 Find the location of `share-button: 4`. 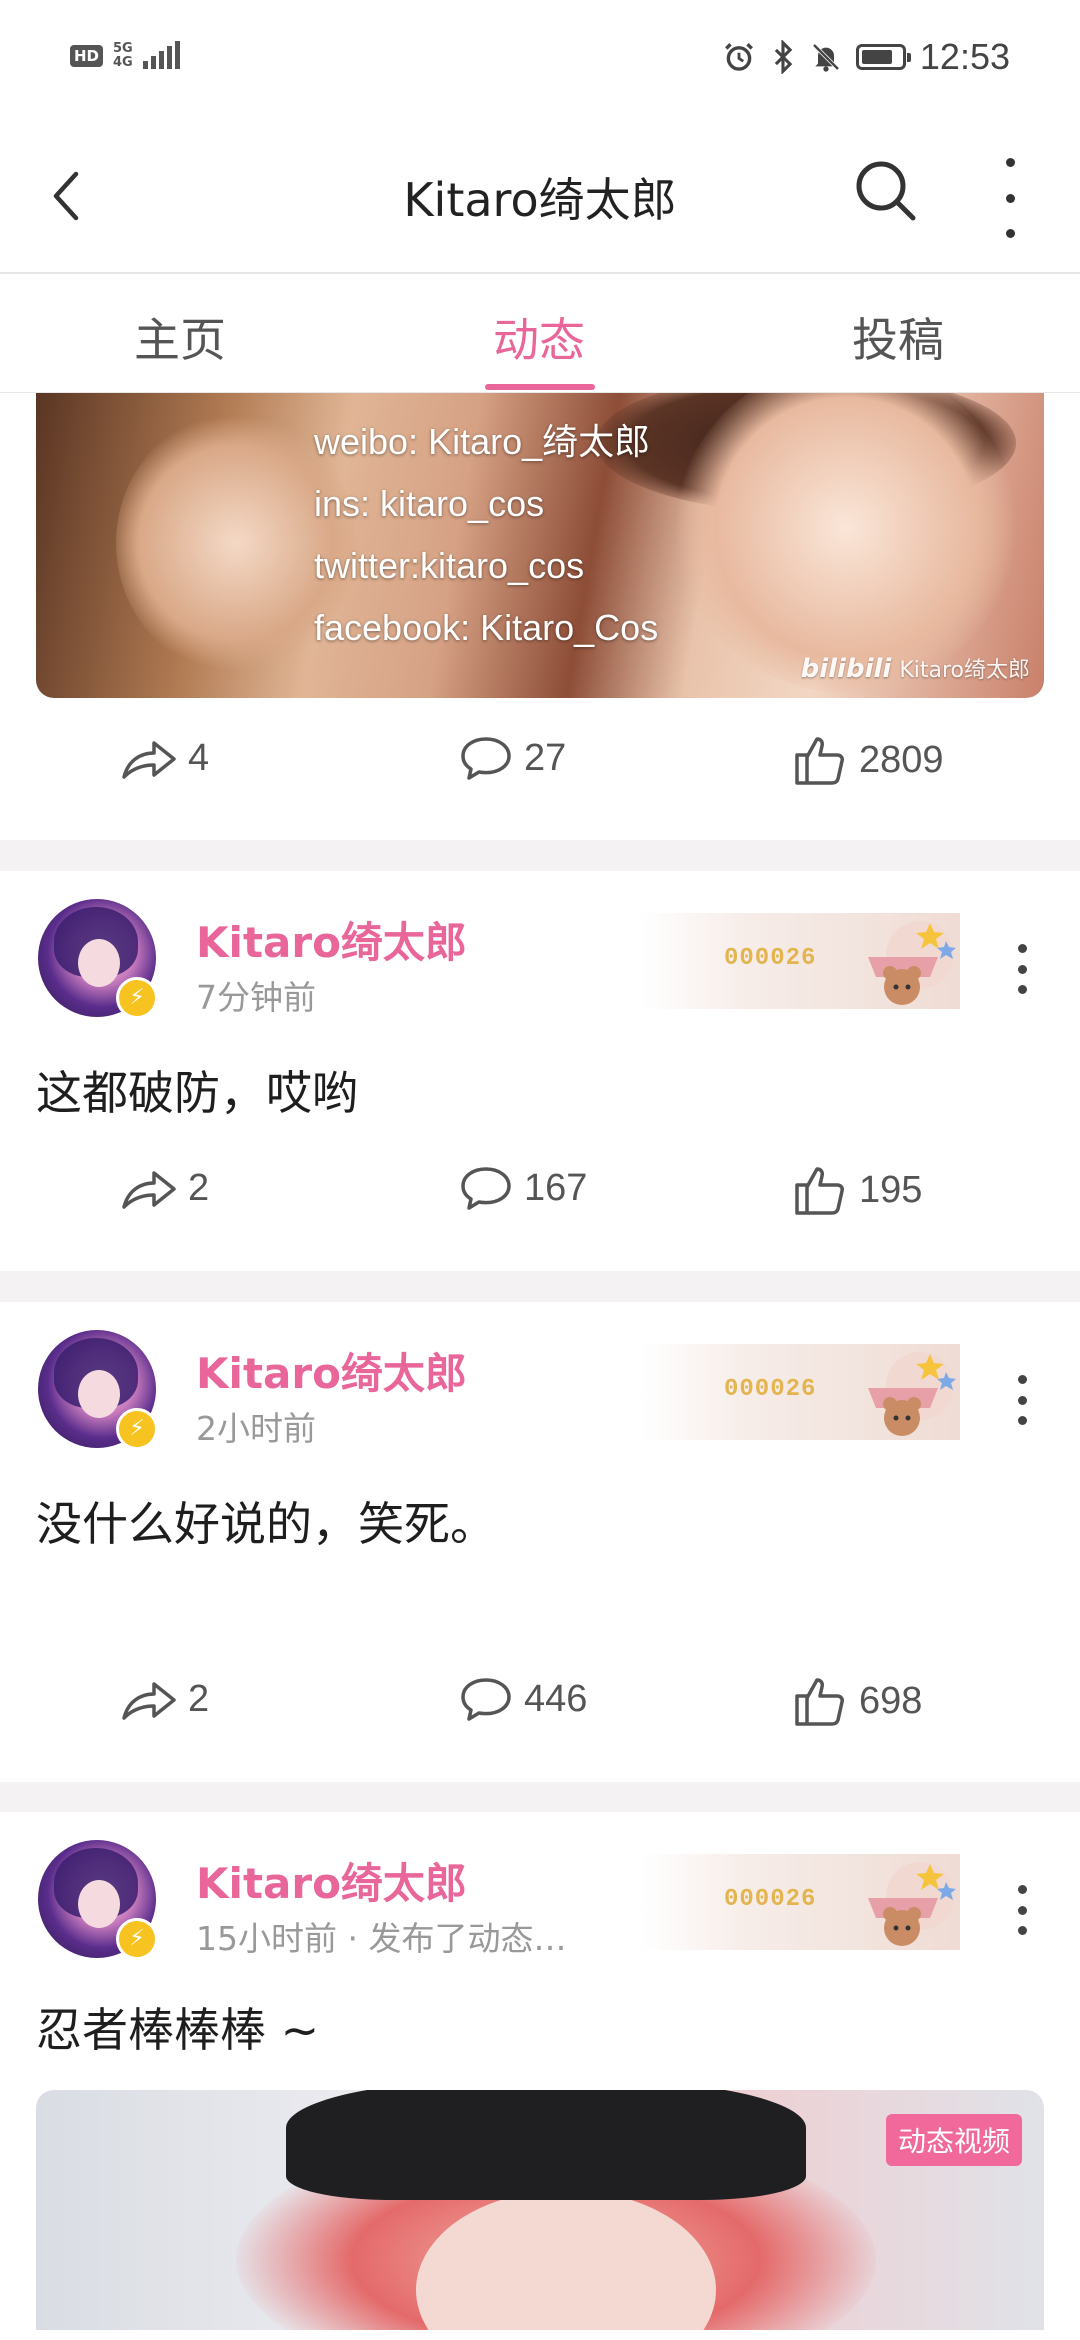

share-button: 4 is located at coordinates (164, 758).